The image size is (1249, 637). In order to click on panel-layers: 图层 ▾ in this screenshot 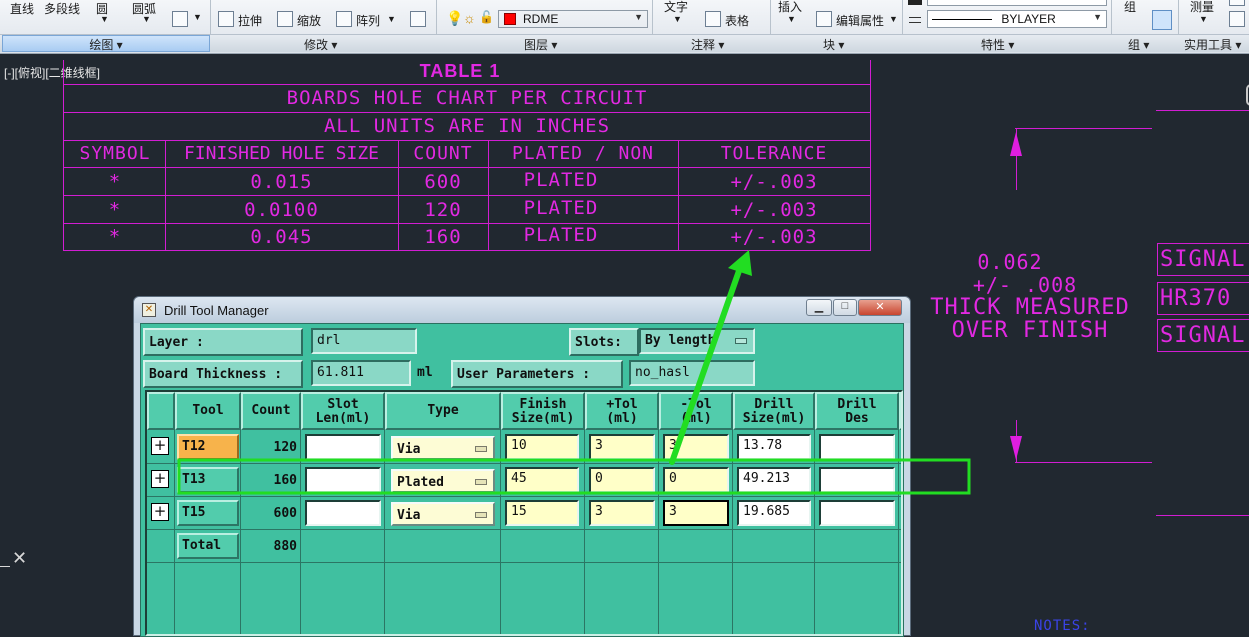, I will do `click(540, 44)`.